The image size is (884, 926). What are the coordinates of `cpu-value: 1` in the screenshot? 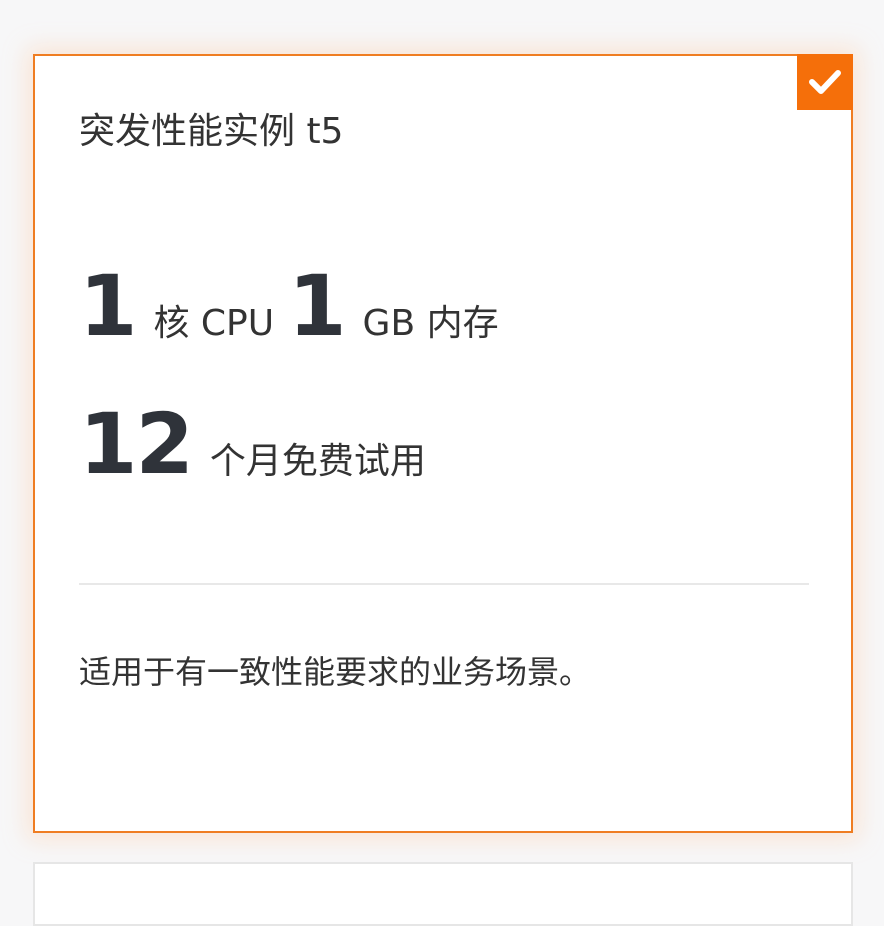 It's located at (108, 306).